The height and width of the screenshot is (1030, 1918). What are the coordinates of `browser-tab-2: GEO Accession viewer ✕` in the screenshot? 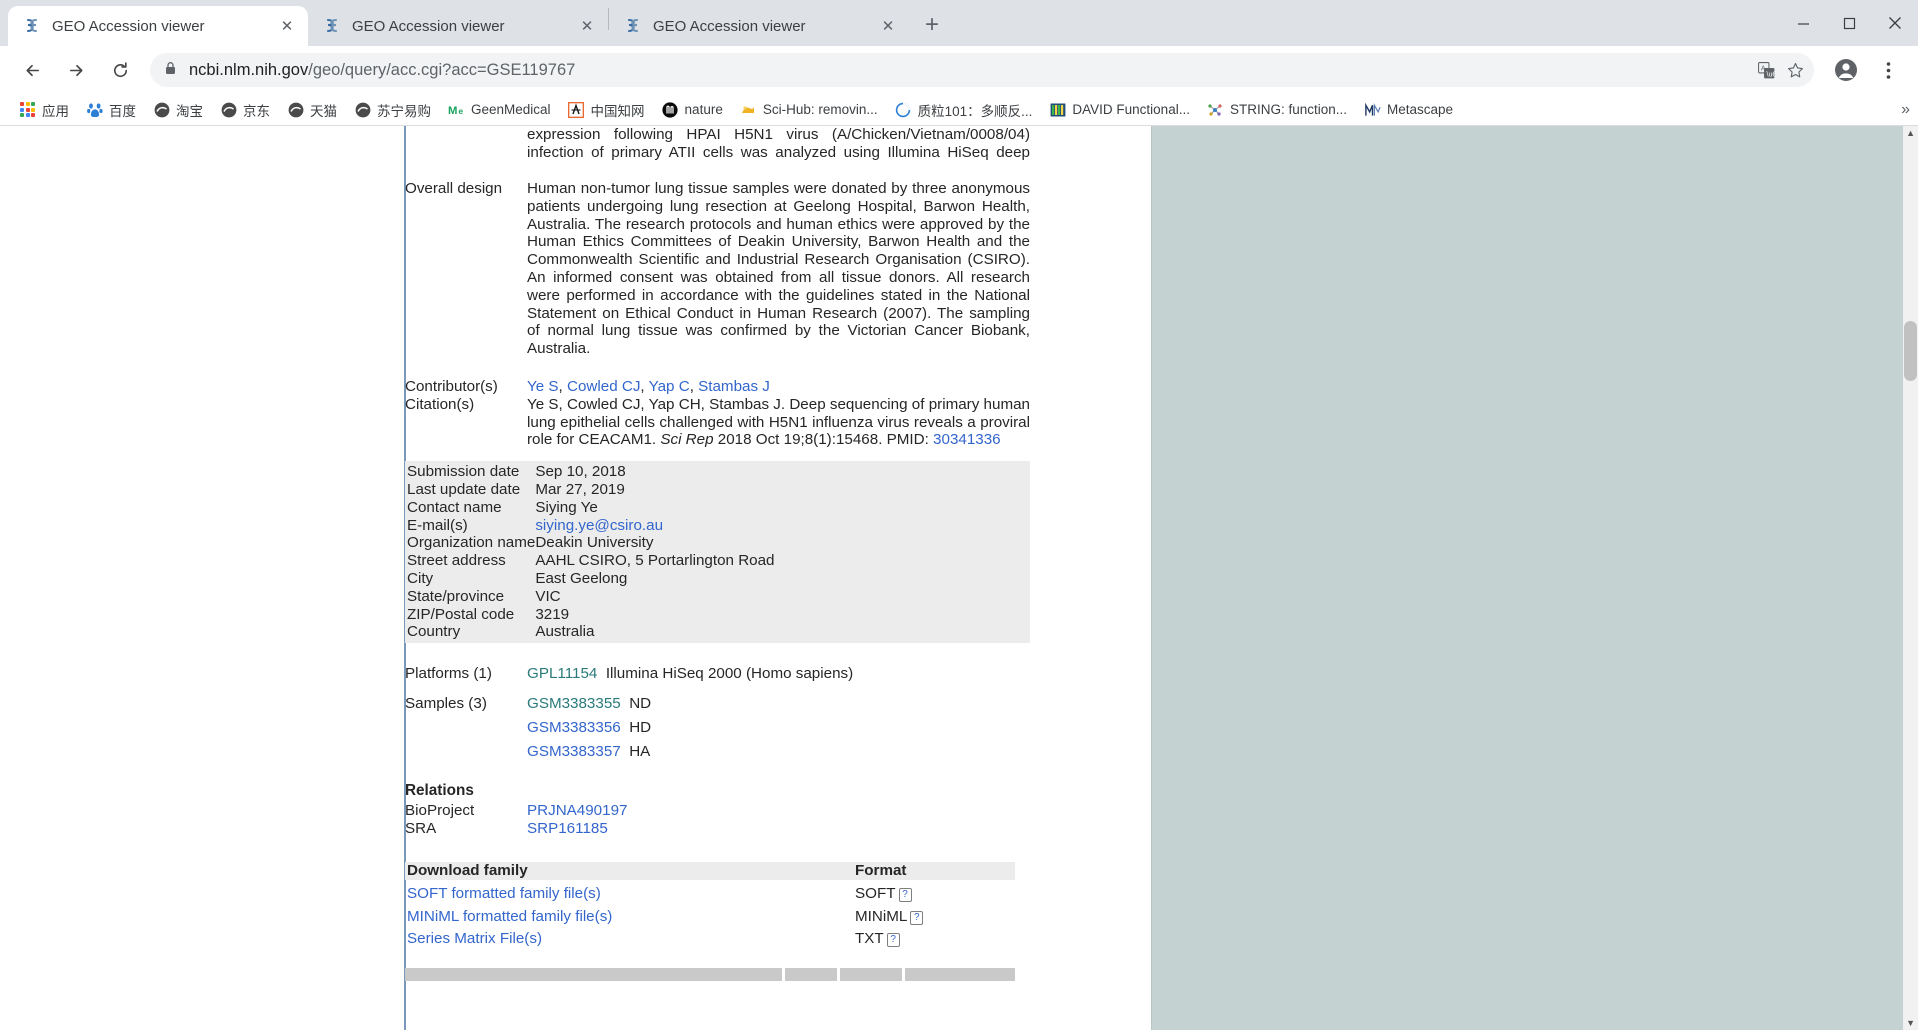 It's located at (458, 26).